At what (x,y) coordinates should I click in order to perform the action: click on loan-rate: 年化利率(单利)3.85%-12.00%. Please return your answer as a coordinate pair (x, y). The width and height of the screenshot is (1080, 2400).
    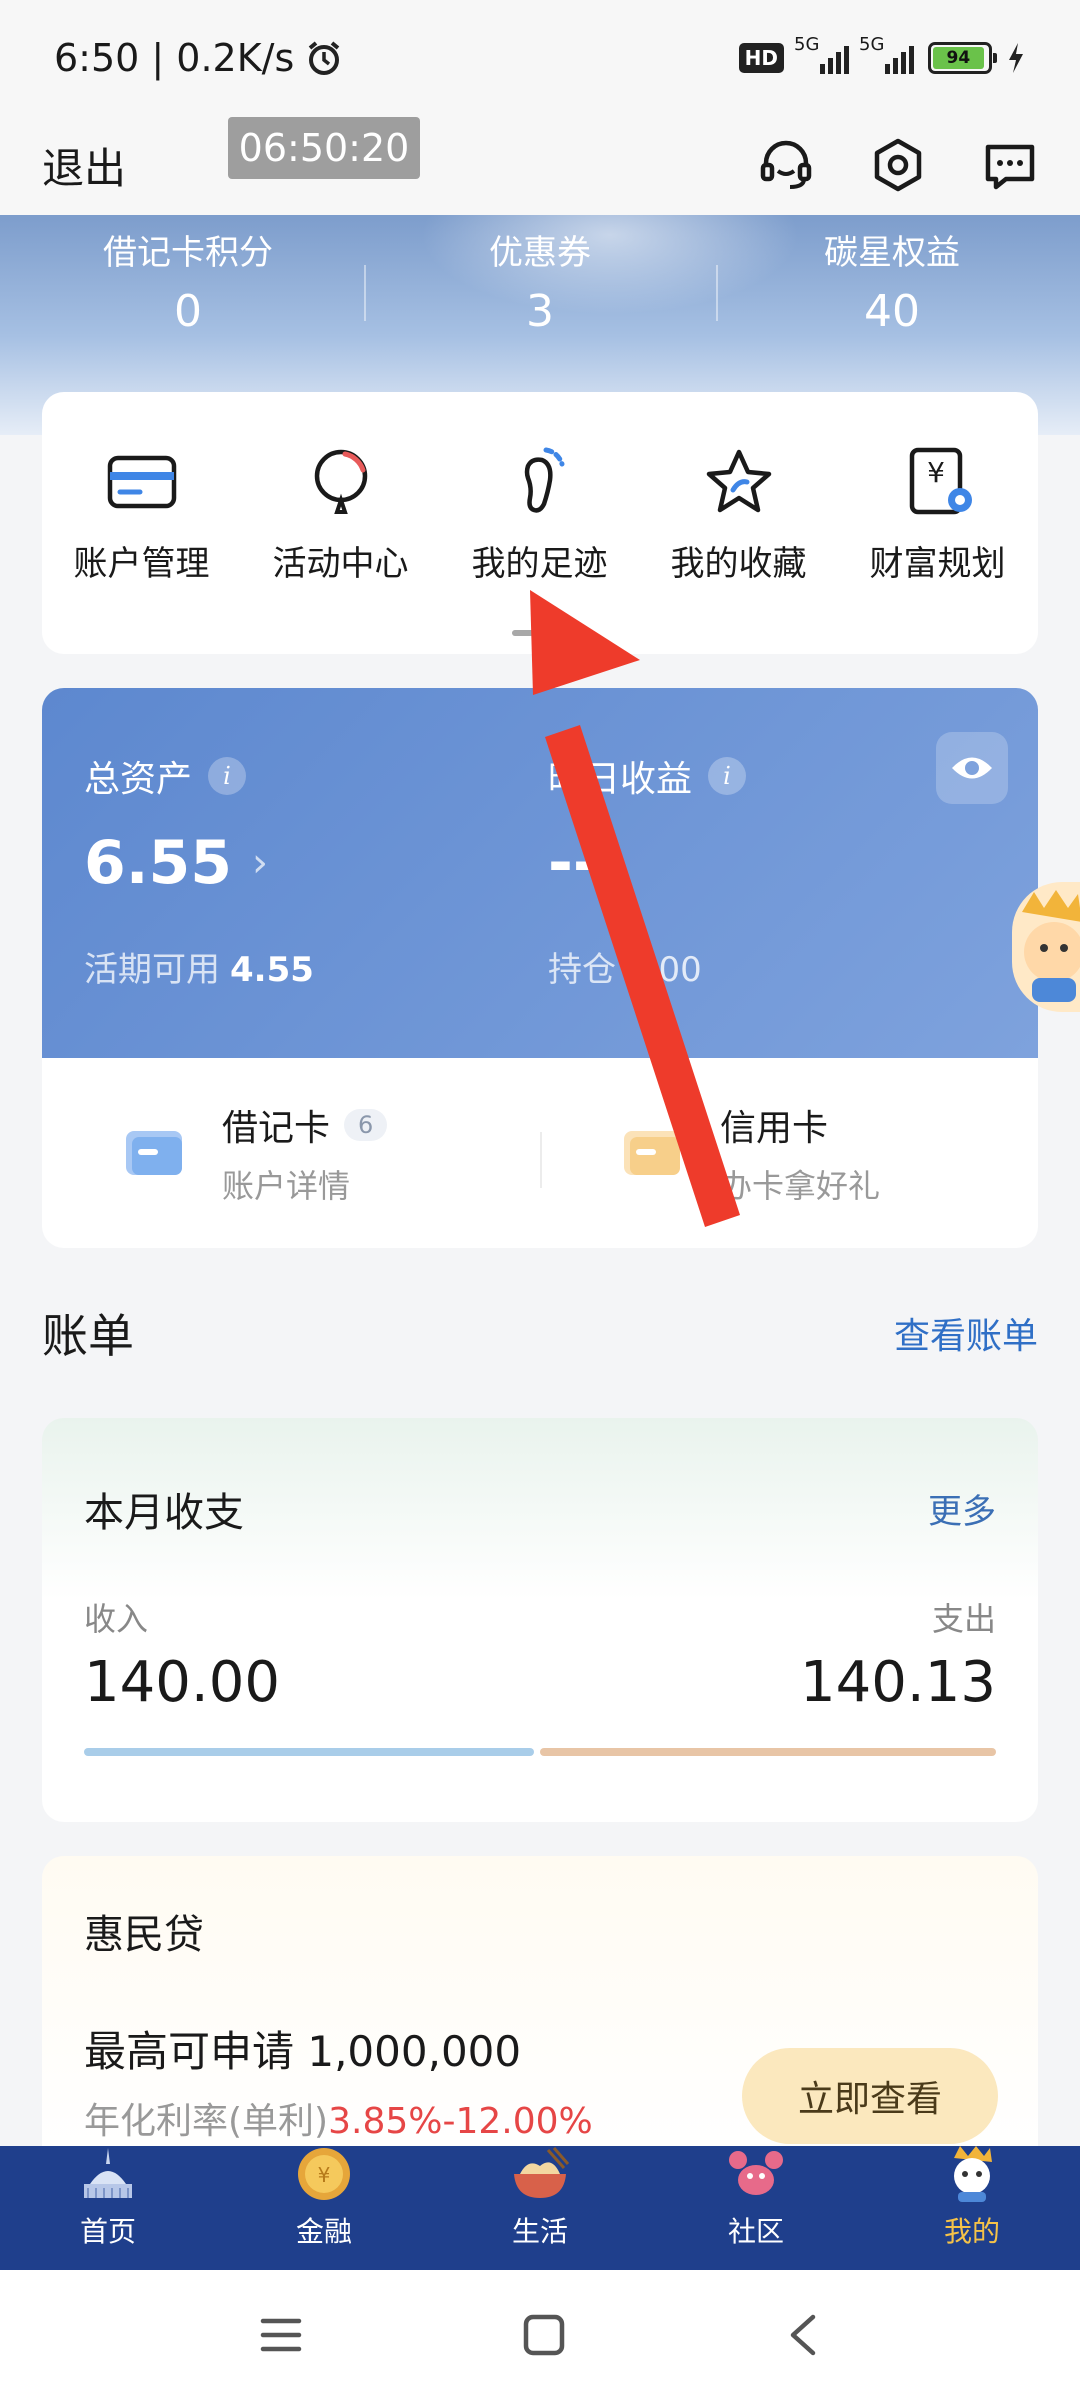
    Looking at the image, I should click on (338, 2121).